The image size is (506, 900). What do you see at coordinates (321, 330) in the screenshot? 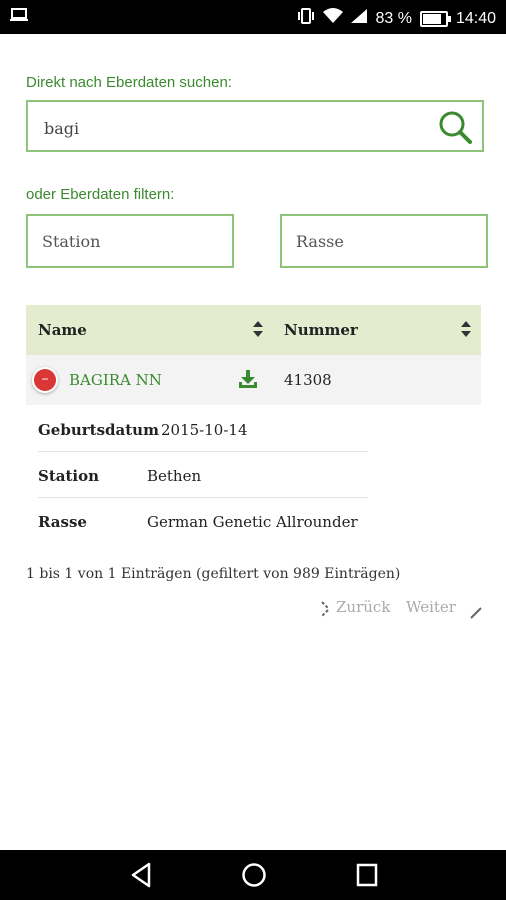
I see `column-header-nummer: Nummer` at bounding box center [321, 330].